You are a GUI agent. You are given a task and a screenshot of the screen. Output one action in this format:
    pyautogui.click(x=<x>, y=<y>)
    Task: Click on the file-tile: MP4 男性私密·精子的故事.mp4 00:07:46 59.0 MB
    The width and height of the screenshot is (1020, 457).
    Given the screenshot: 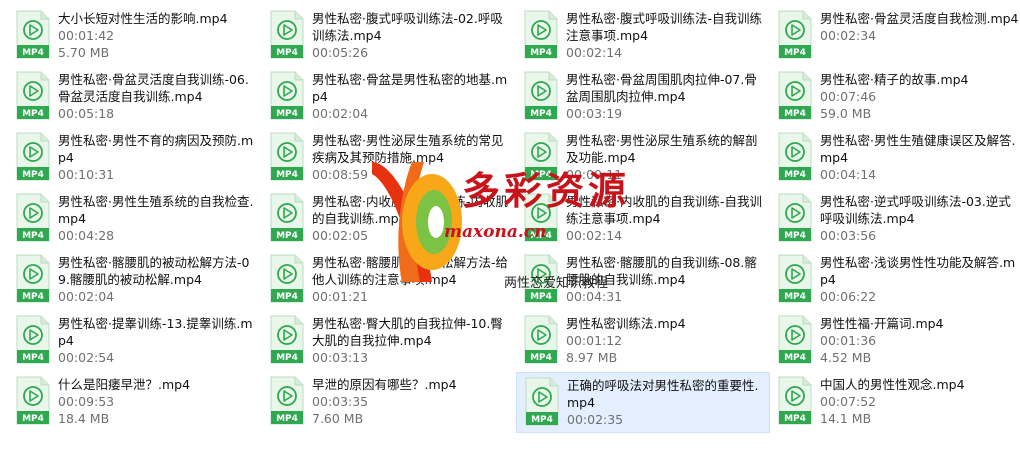 What is the action you would take?
    pyautogui.click(x=895, y=97)
    